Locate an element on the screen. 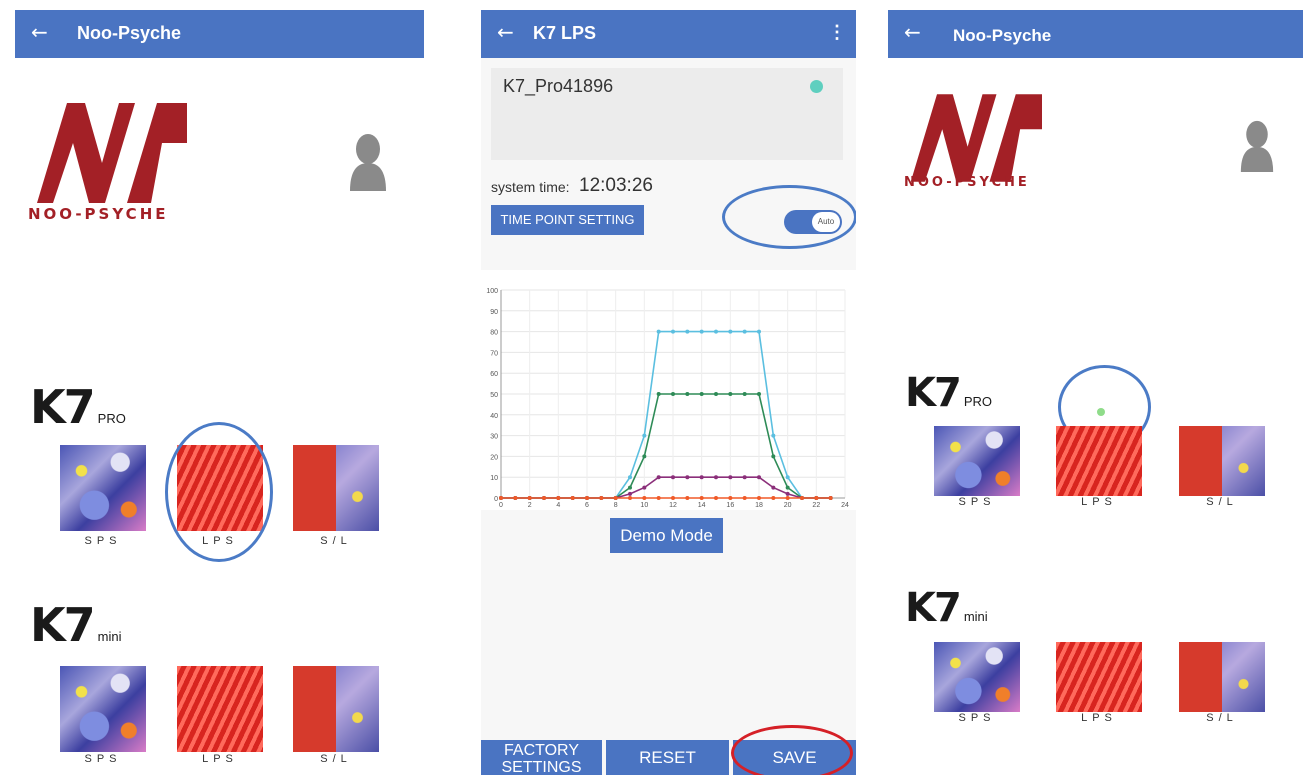 This screenshot has width=1303, height=775. x-tick-label: 0 is located at coordinates (501, 505).